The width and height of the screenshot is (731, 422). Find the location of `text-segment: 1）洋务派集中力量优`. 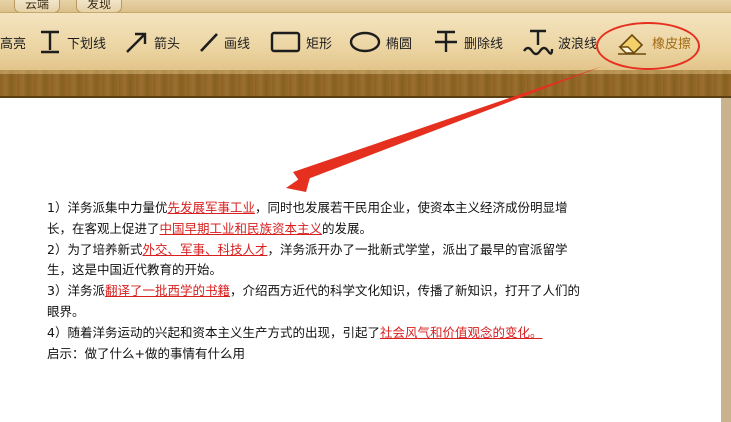

text-segment: 1）洋务派集中力量优 is located at coordinates (107, 207).